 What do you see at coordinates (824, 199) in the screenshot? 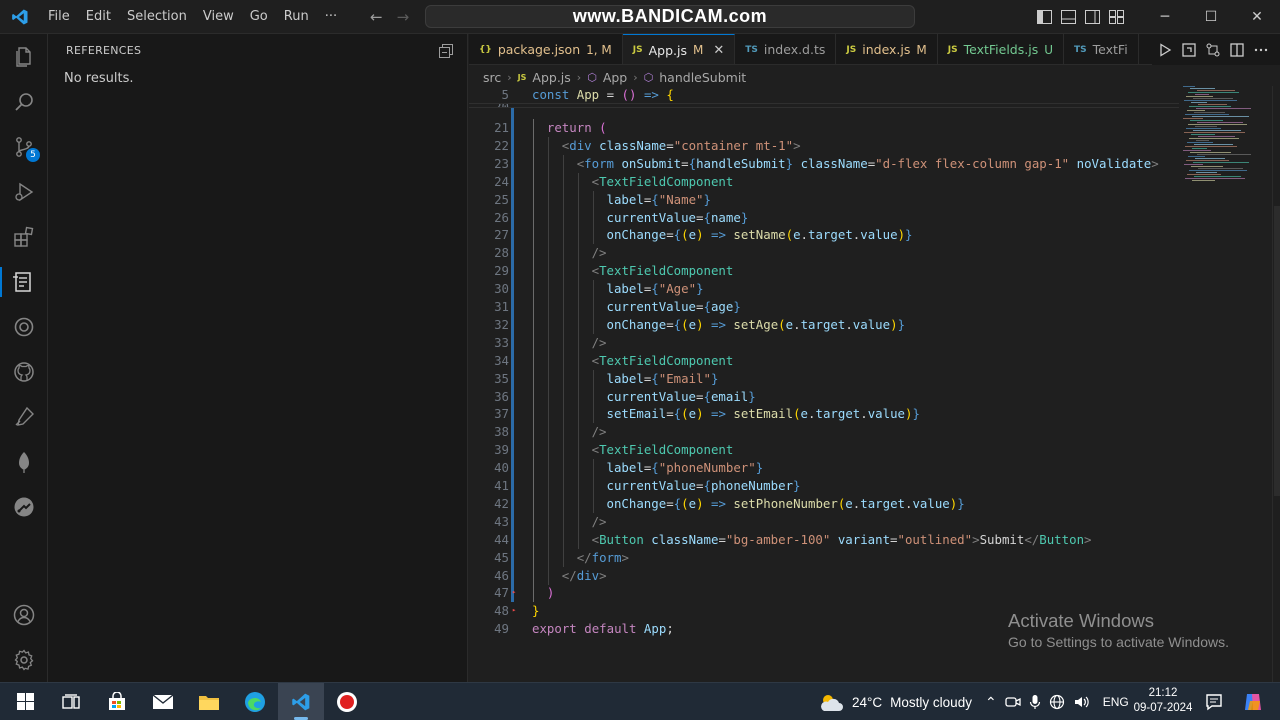
I see `code-line: 25 label={"Name"}` at bounding box center [824, 199].